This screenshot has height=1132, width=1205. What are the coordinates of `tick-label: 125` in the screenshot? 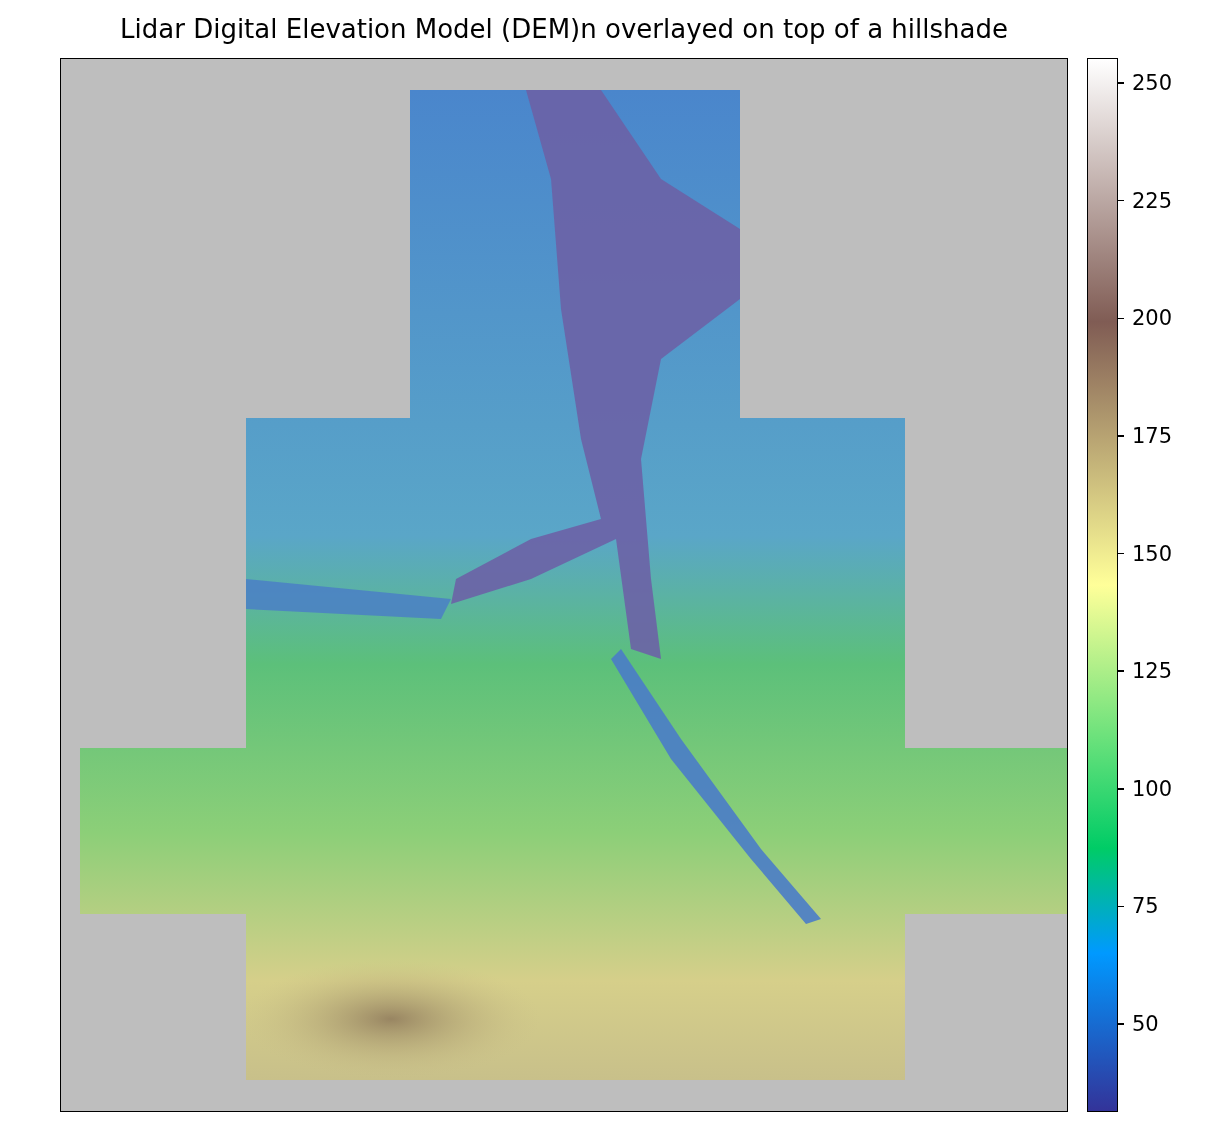 It's located at (1152, 671).